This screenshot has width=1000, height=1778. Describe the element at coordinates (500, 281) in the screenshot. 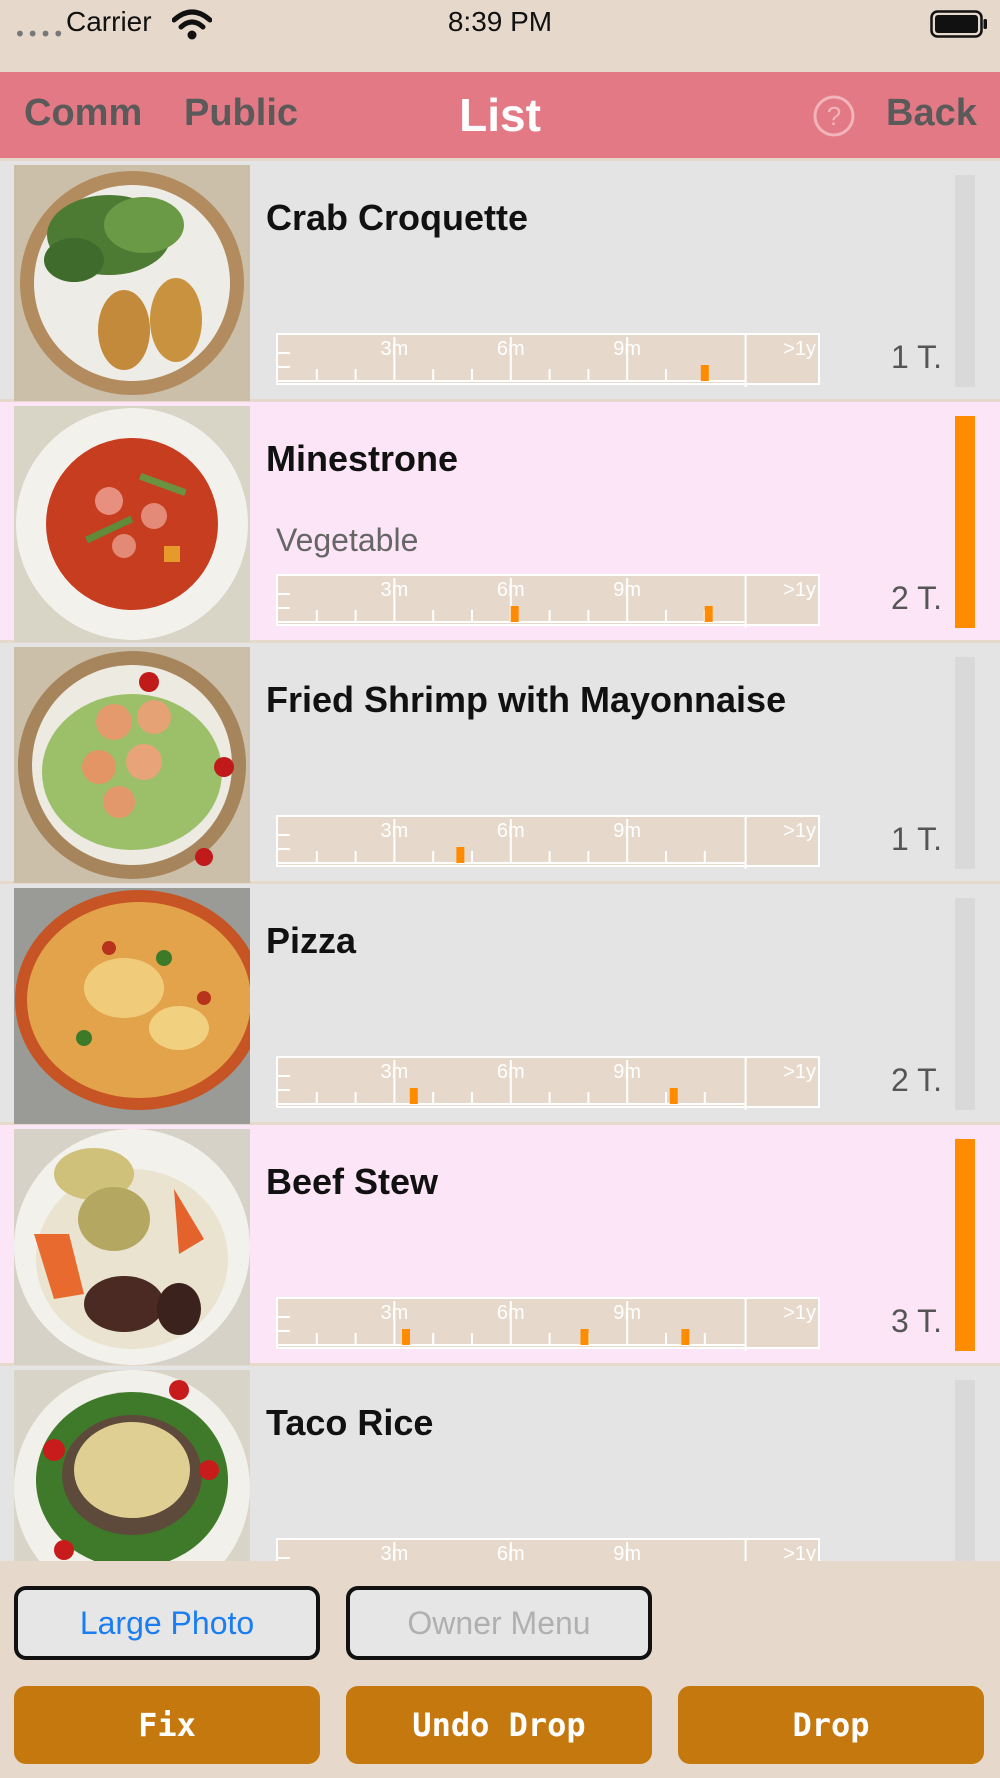

I see `list-item: Crab Croquette 3m 6m 9m >1y 1 T.` at that location.